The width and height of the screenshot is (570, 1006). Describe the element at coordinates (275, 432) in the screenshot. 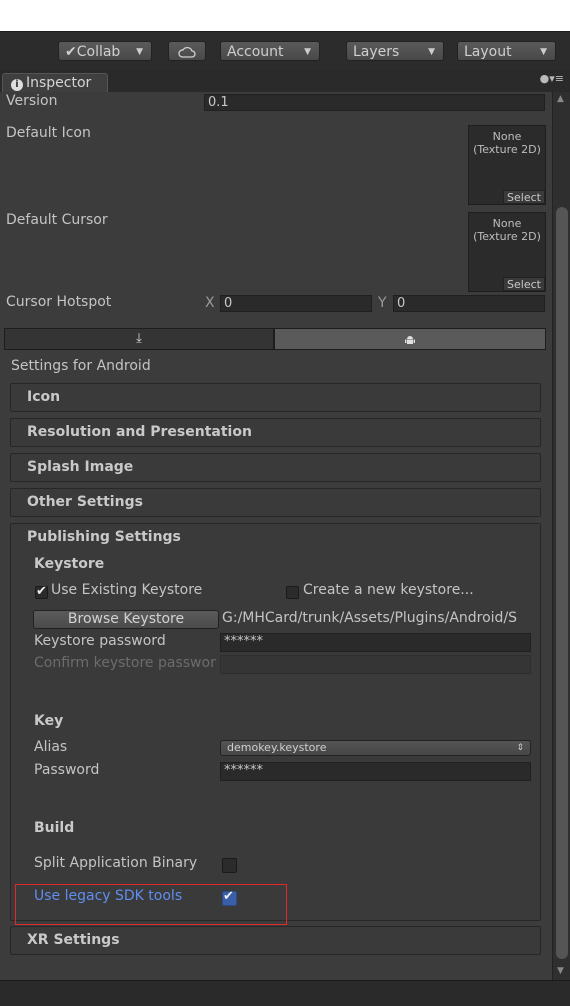

I see `section-resolution: Resolution and Presentation` at that location.